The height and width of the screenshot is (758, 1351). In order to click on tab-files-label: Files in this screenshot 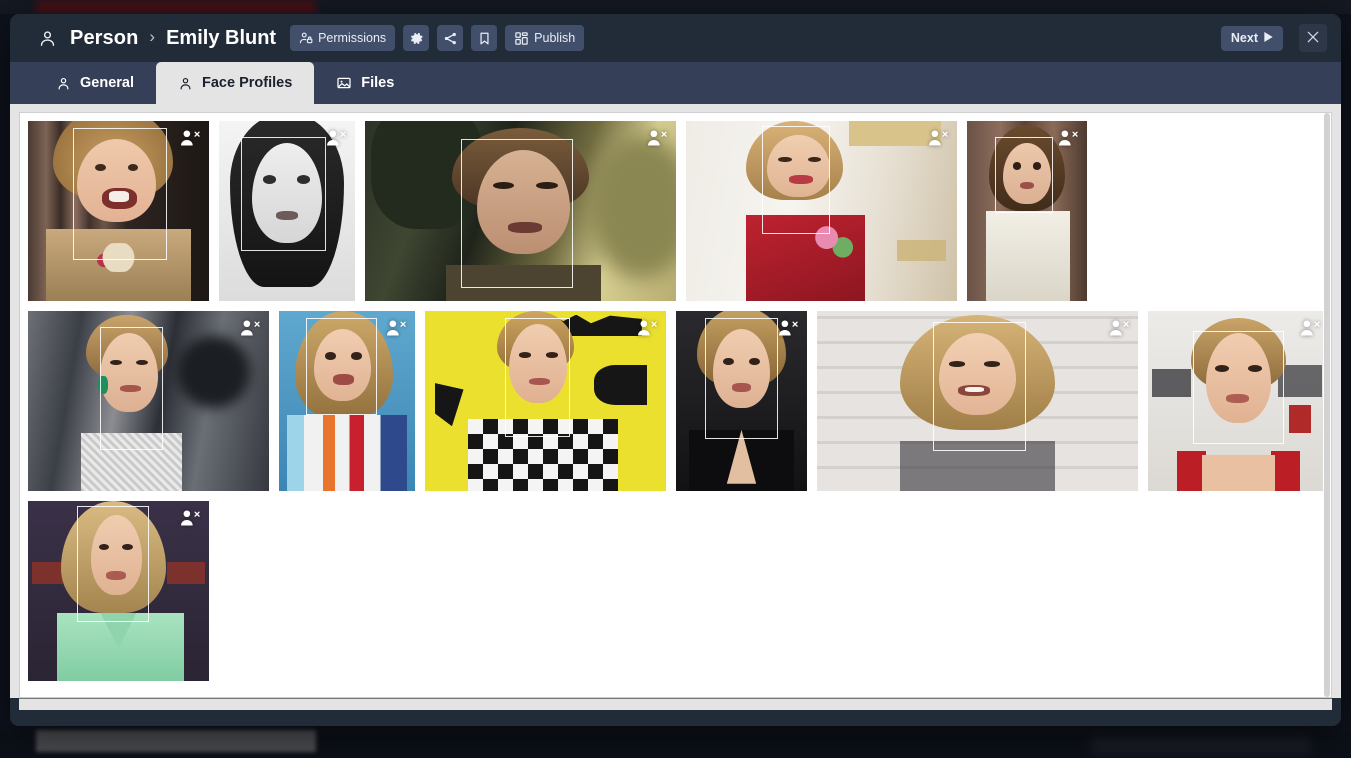, I will do `click(378, 83)`.